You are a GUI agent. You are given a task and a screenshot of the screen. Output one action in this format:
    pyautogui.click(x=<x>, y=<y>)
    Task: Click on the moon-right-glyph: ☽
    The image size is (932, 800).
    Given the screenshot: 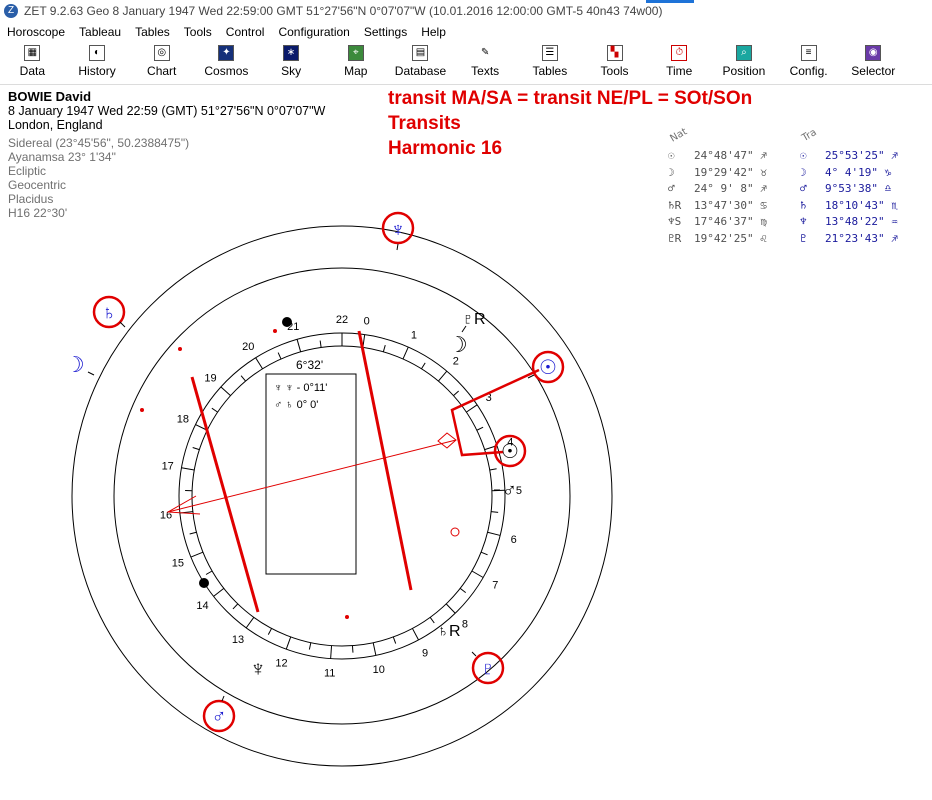 What is the action you would take?
    pyautogui.click(x=458, y=344)
    